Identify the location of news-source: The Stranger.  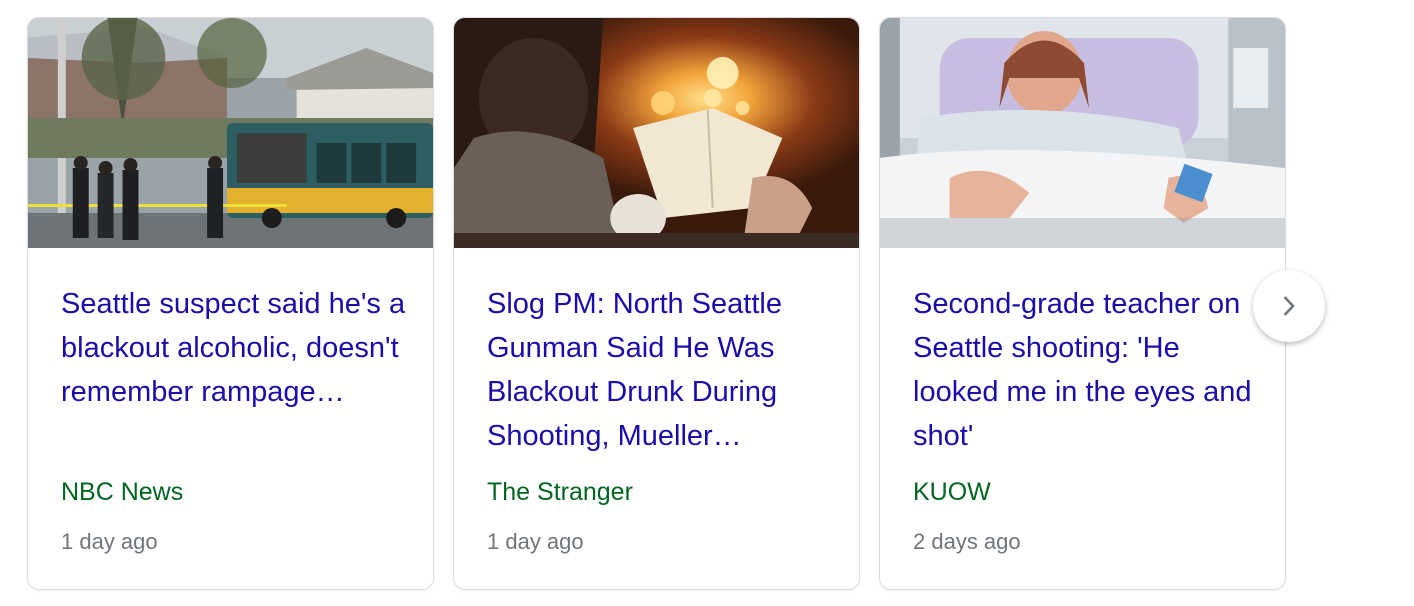
(560, 492).